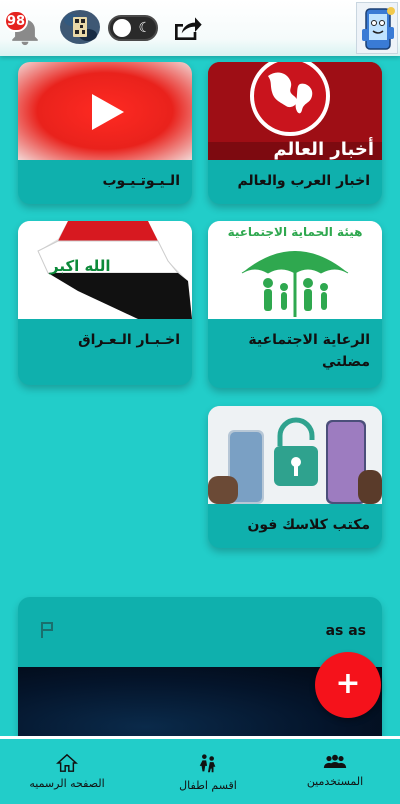 This screenshot has height=804, width=400. I want to click on kids-icon, so click(207, 763).